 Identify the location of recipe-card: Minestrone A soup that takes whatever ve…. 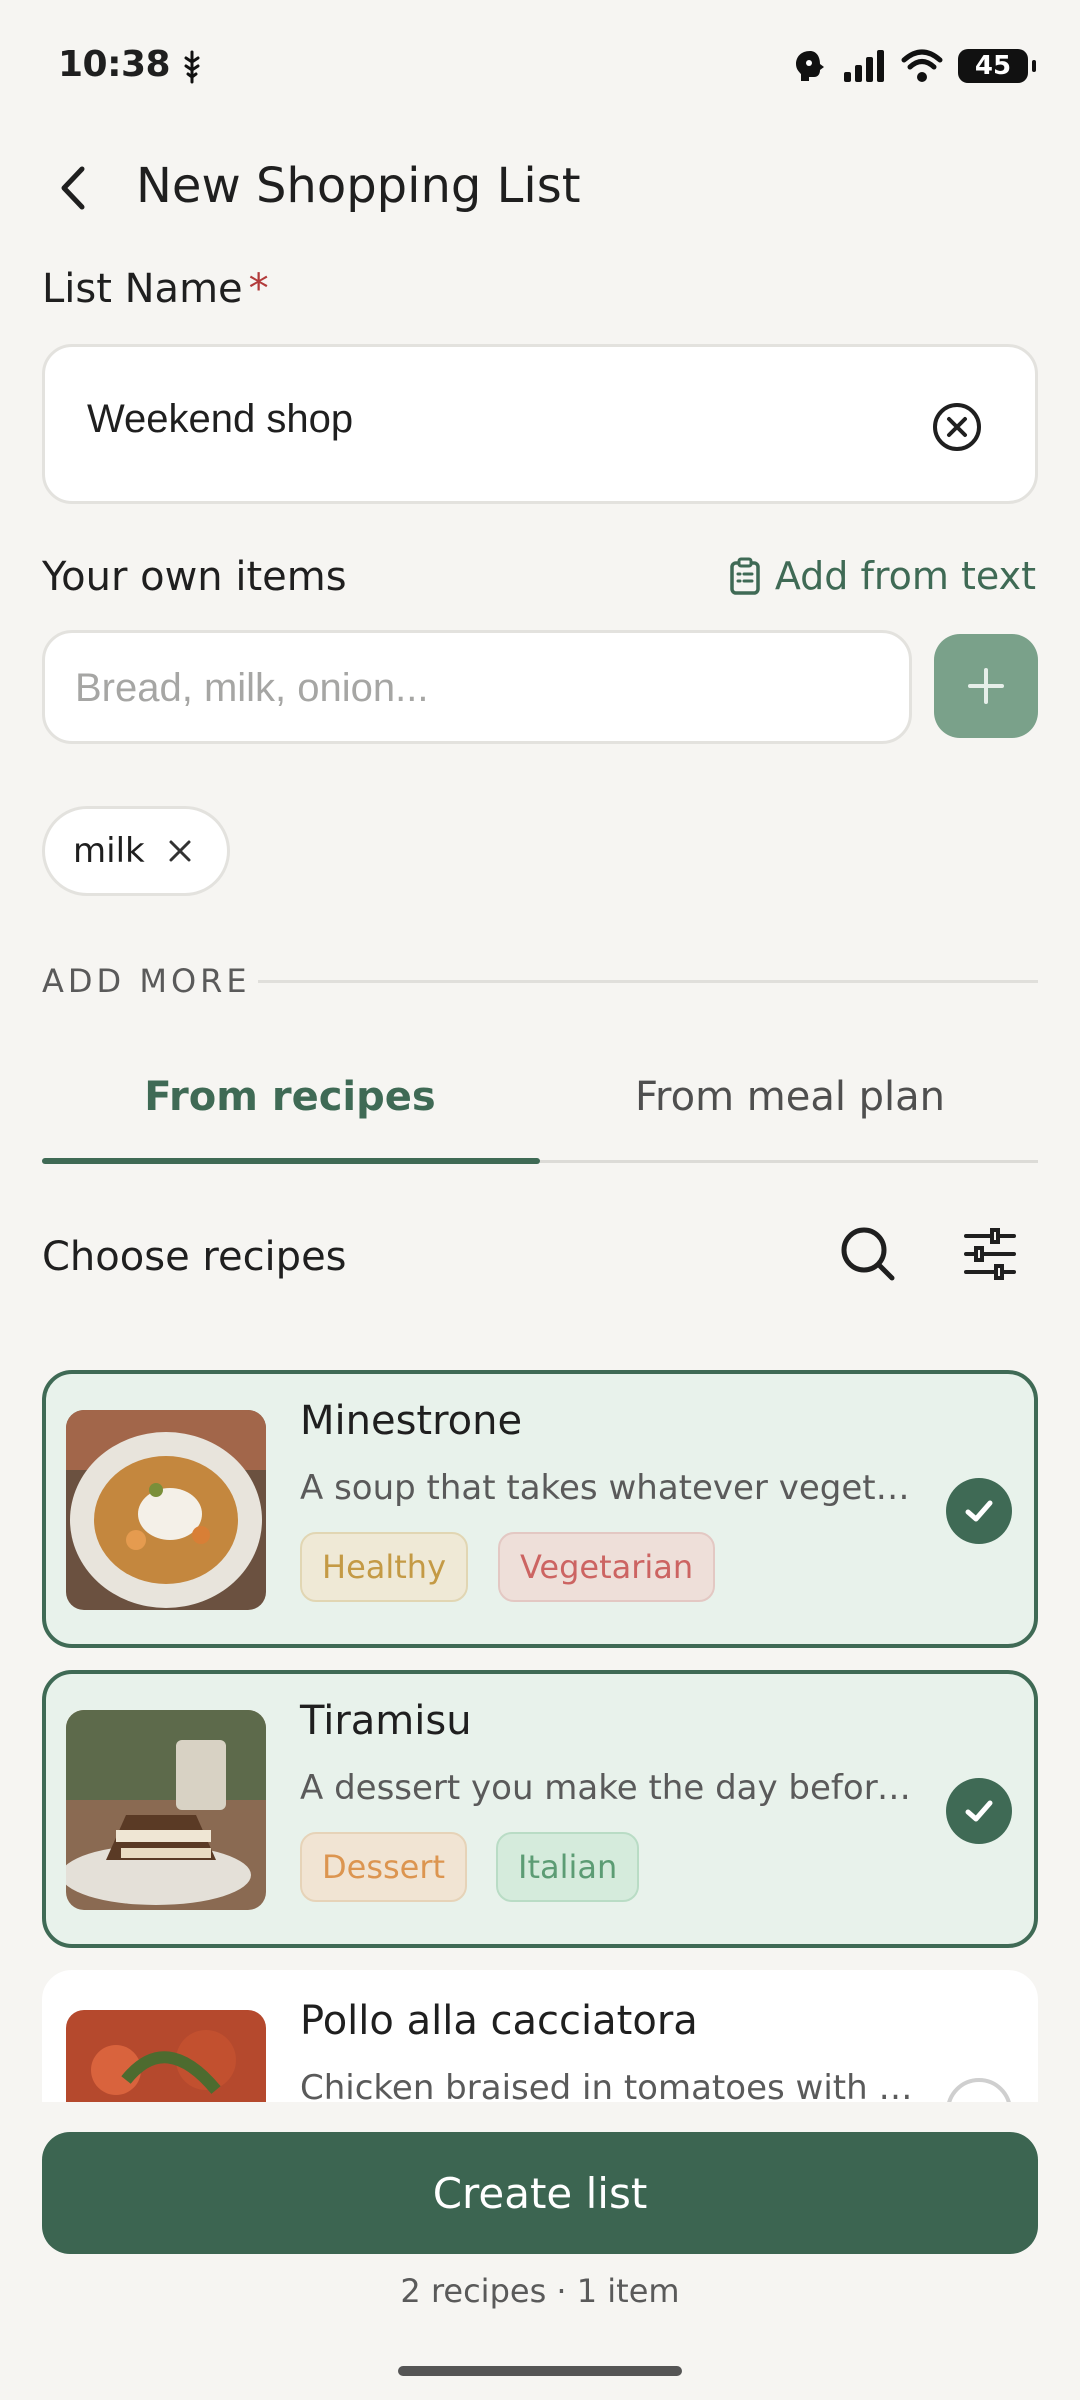
(540, 1509).